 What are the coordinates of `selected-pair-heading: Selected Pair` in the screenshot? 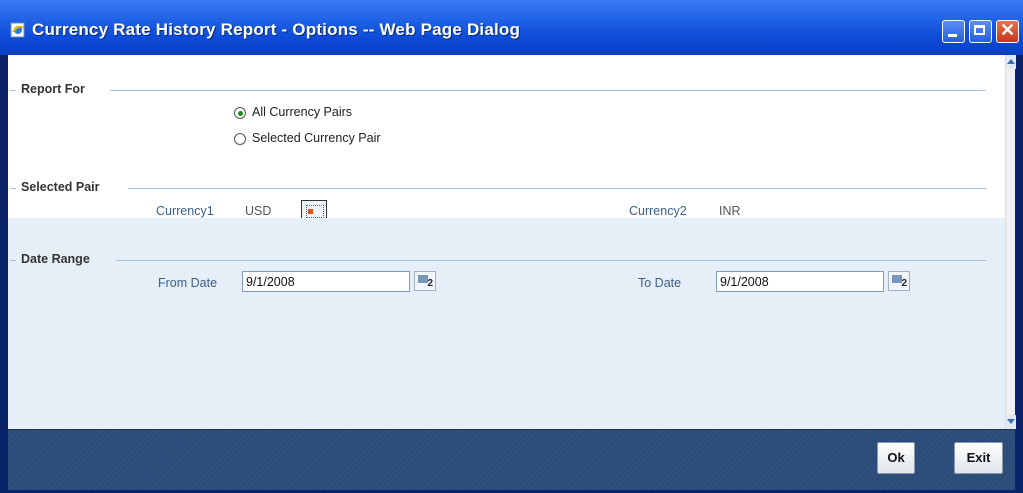 It's located at (60, 187).